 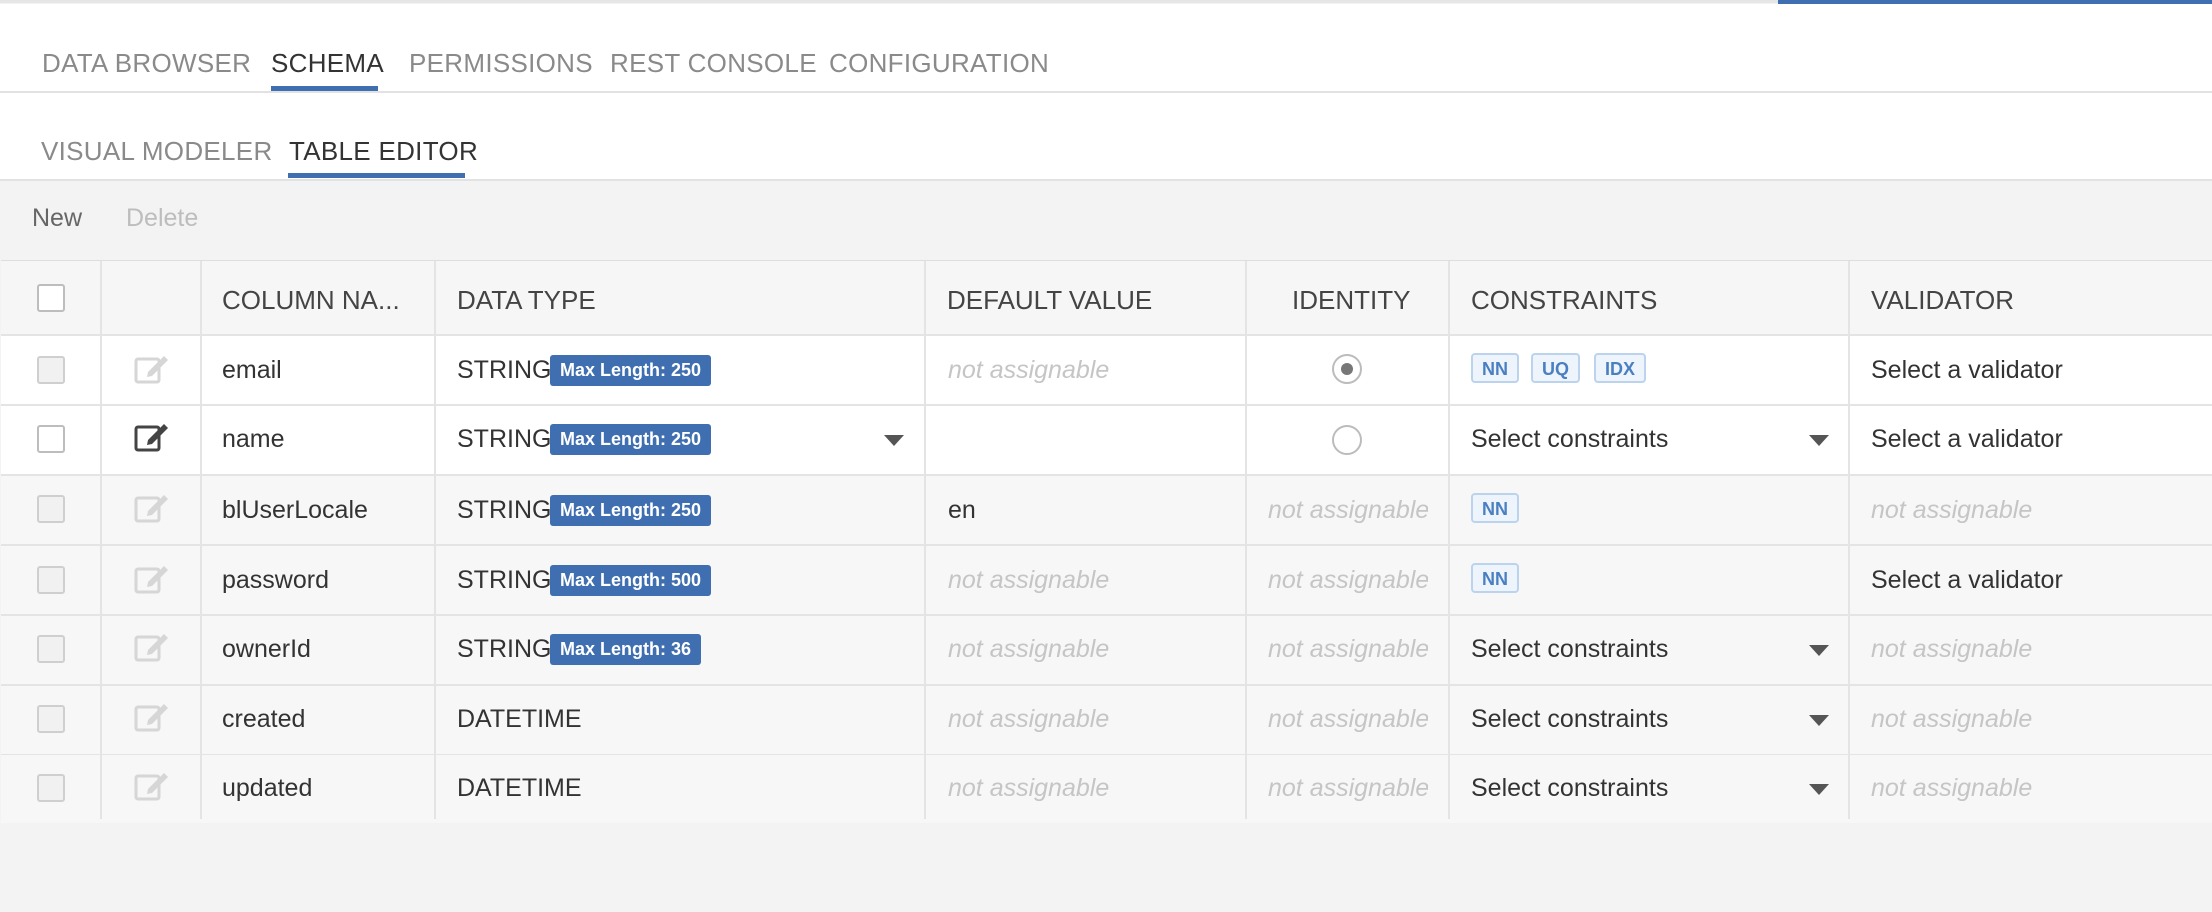 I want to click on header-validator: VALIDATOR, so click(x=1942, y=300).